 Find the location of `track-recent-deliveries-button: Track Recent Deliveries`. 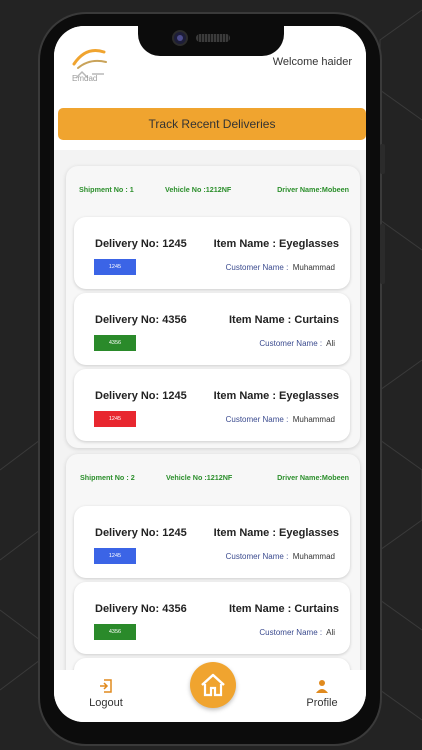

track-recent-deliveries-button: Track Recent Deliveries is located at coordinates (212, 124).